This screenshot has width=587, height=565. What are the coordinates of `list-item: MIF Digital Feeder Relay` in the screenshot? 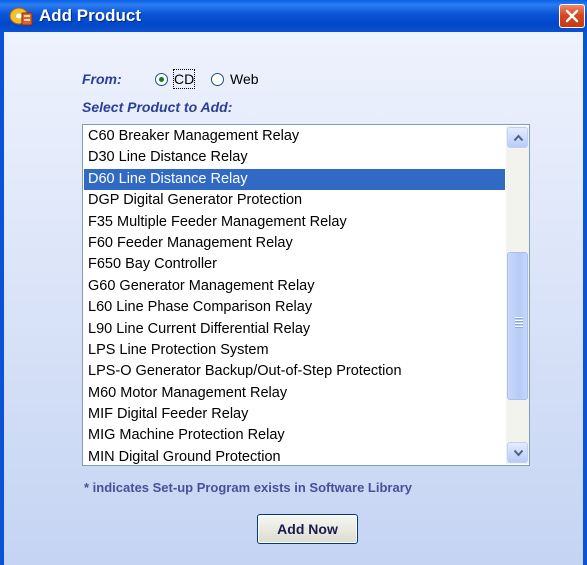 It's located at (294, 414).